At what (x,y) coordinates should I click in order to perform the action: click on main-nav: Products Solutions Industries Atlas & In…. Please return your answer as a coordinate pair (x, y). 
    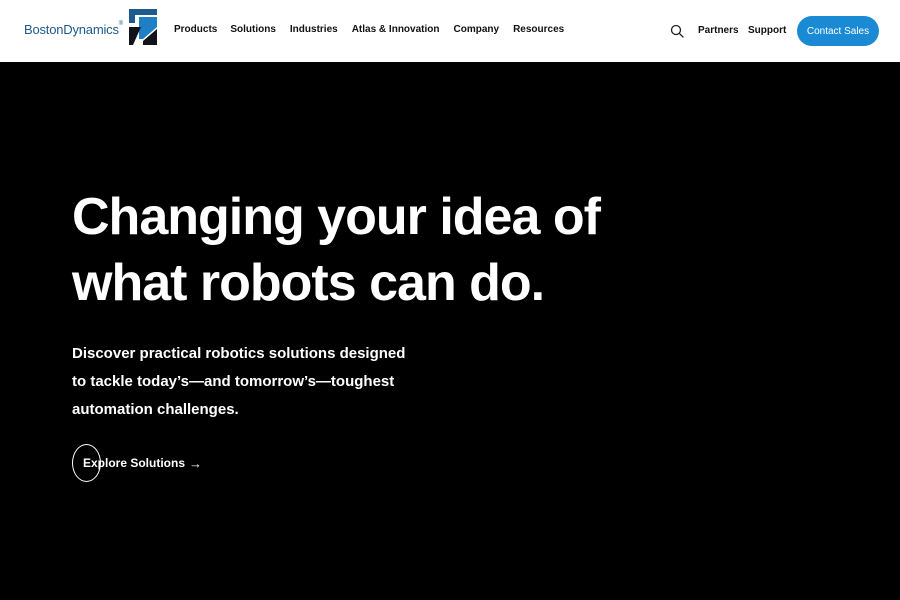
    Looking at the image, I should click on (369, 29).